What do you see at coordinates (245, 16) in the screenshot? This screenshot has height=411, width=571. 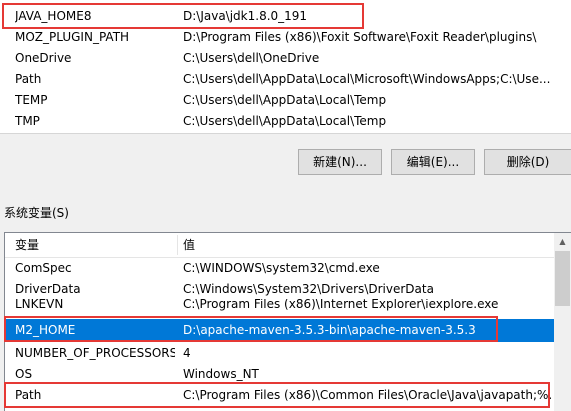 I see `variable-value: D:\Java\jdk1.8.0_191` at bounding box center [245, 16].